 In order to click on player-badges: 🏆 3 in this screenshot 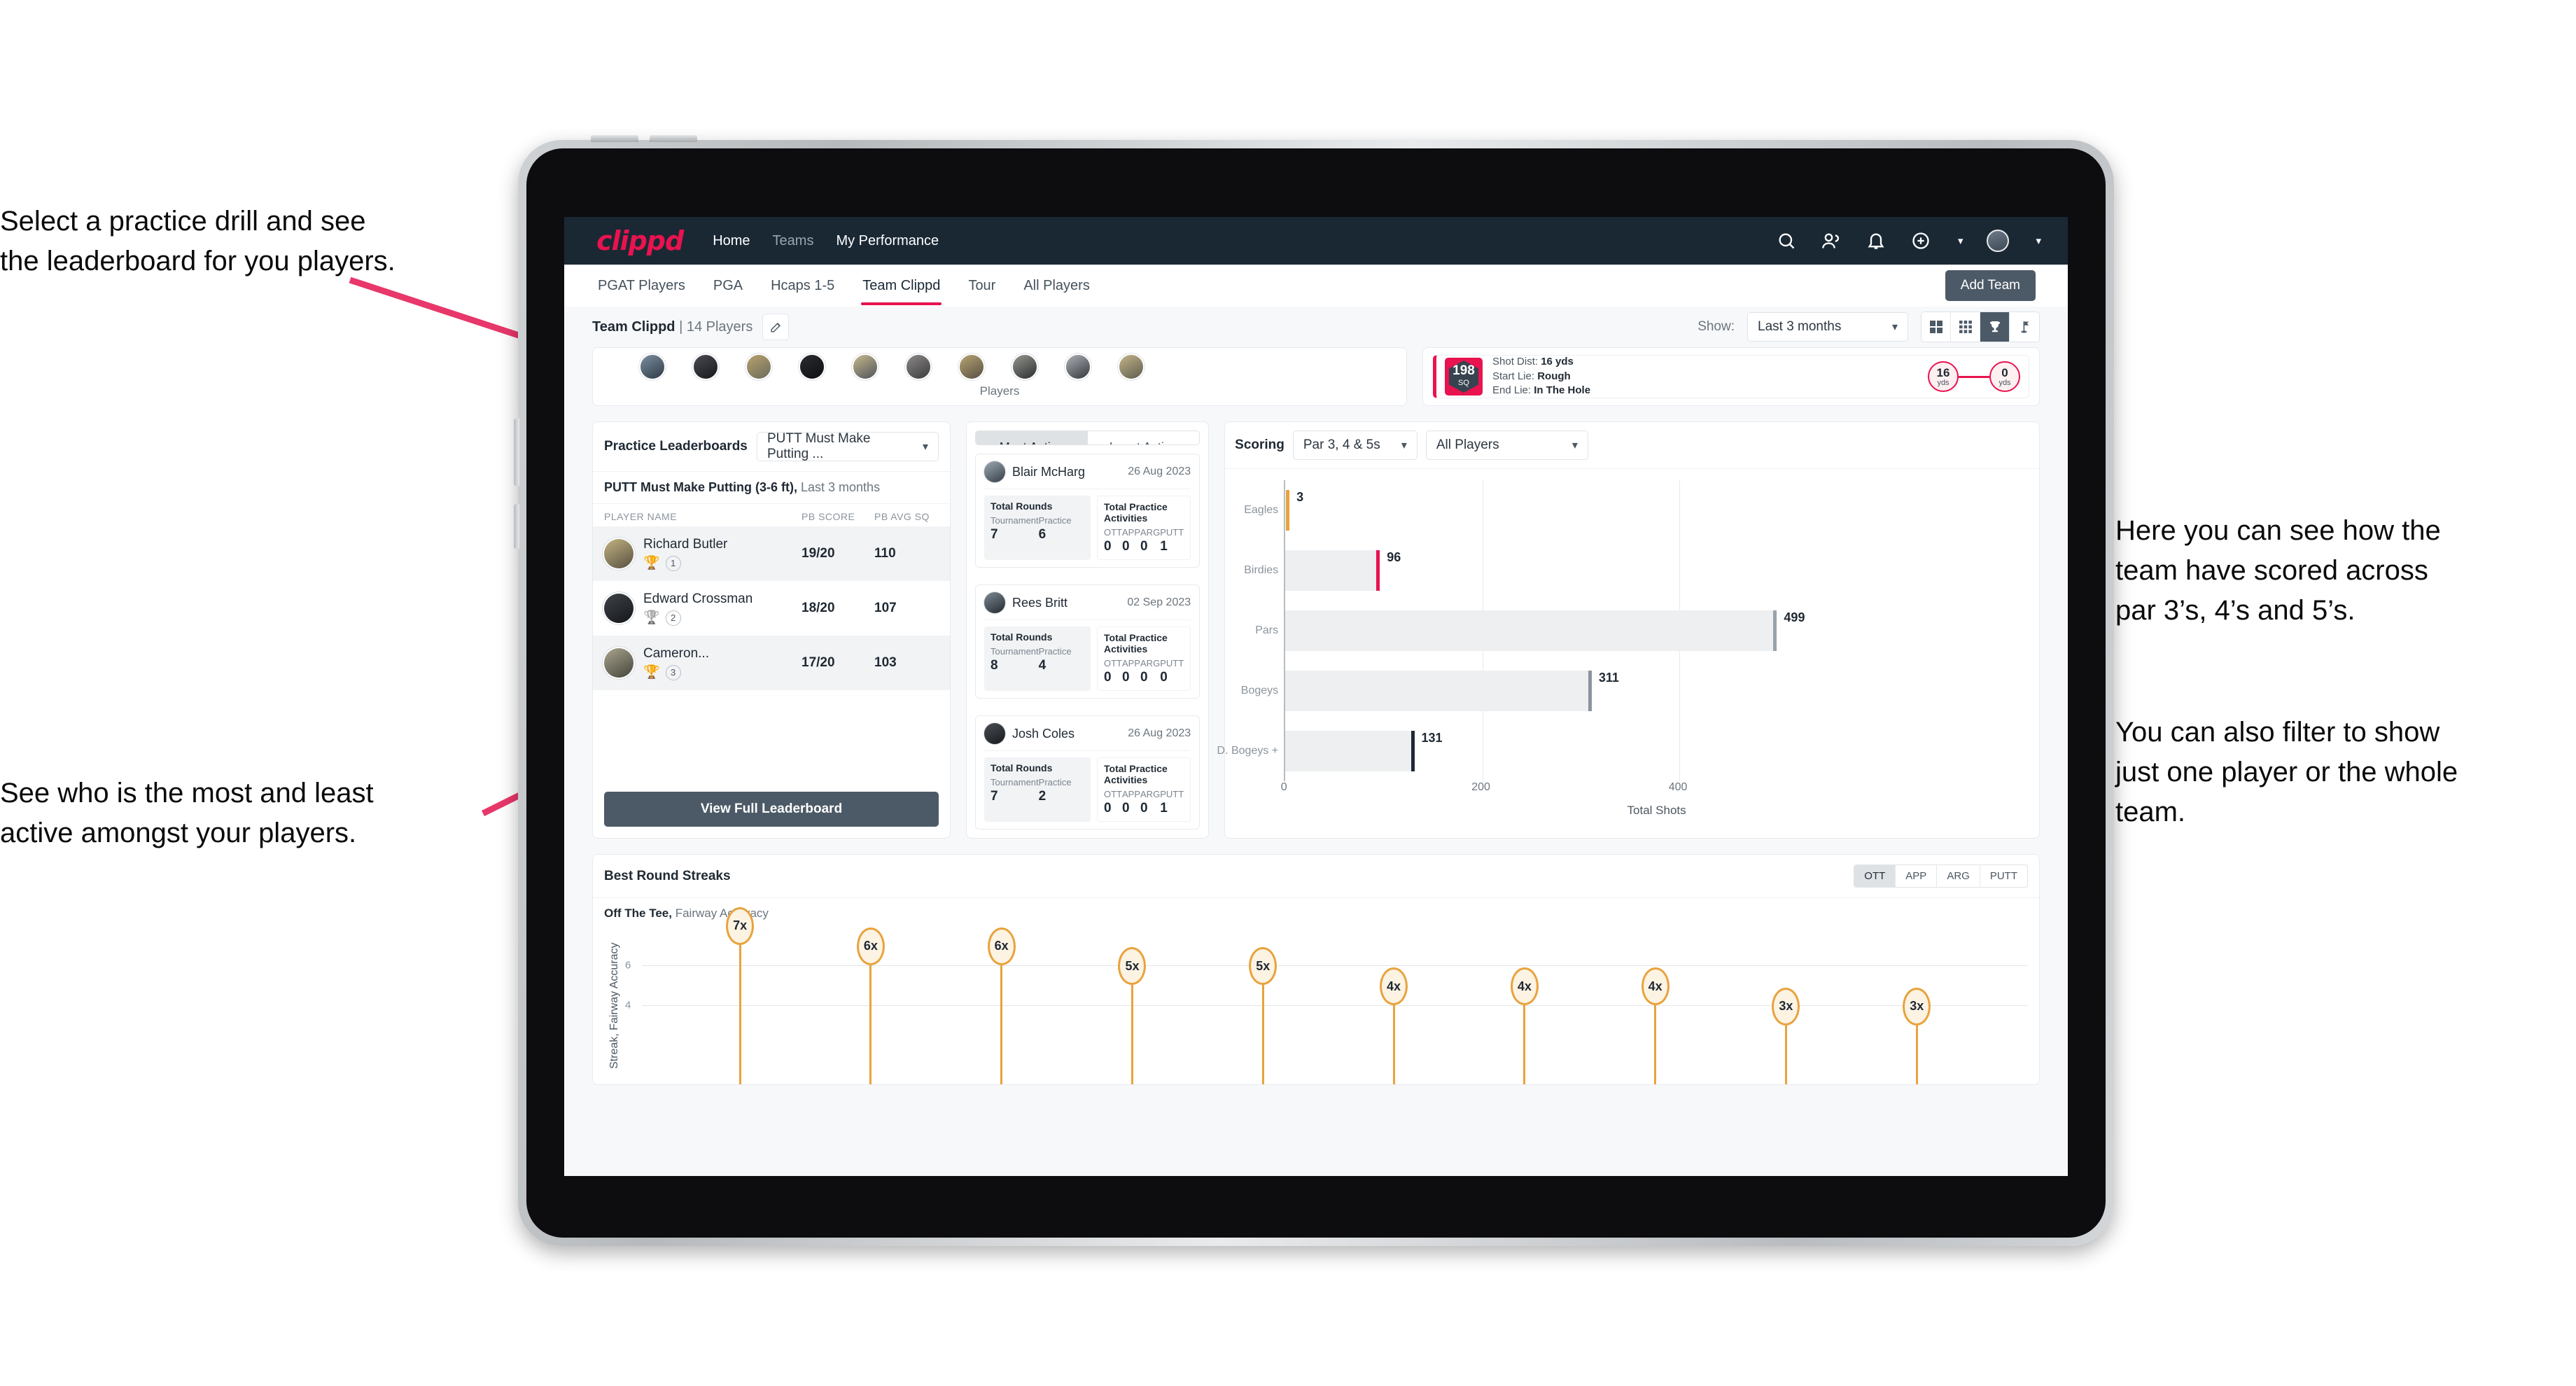, I will do `click(722, 672)`.